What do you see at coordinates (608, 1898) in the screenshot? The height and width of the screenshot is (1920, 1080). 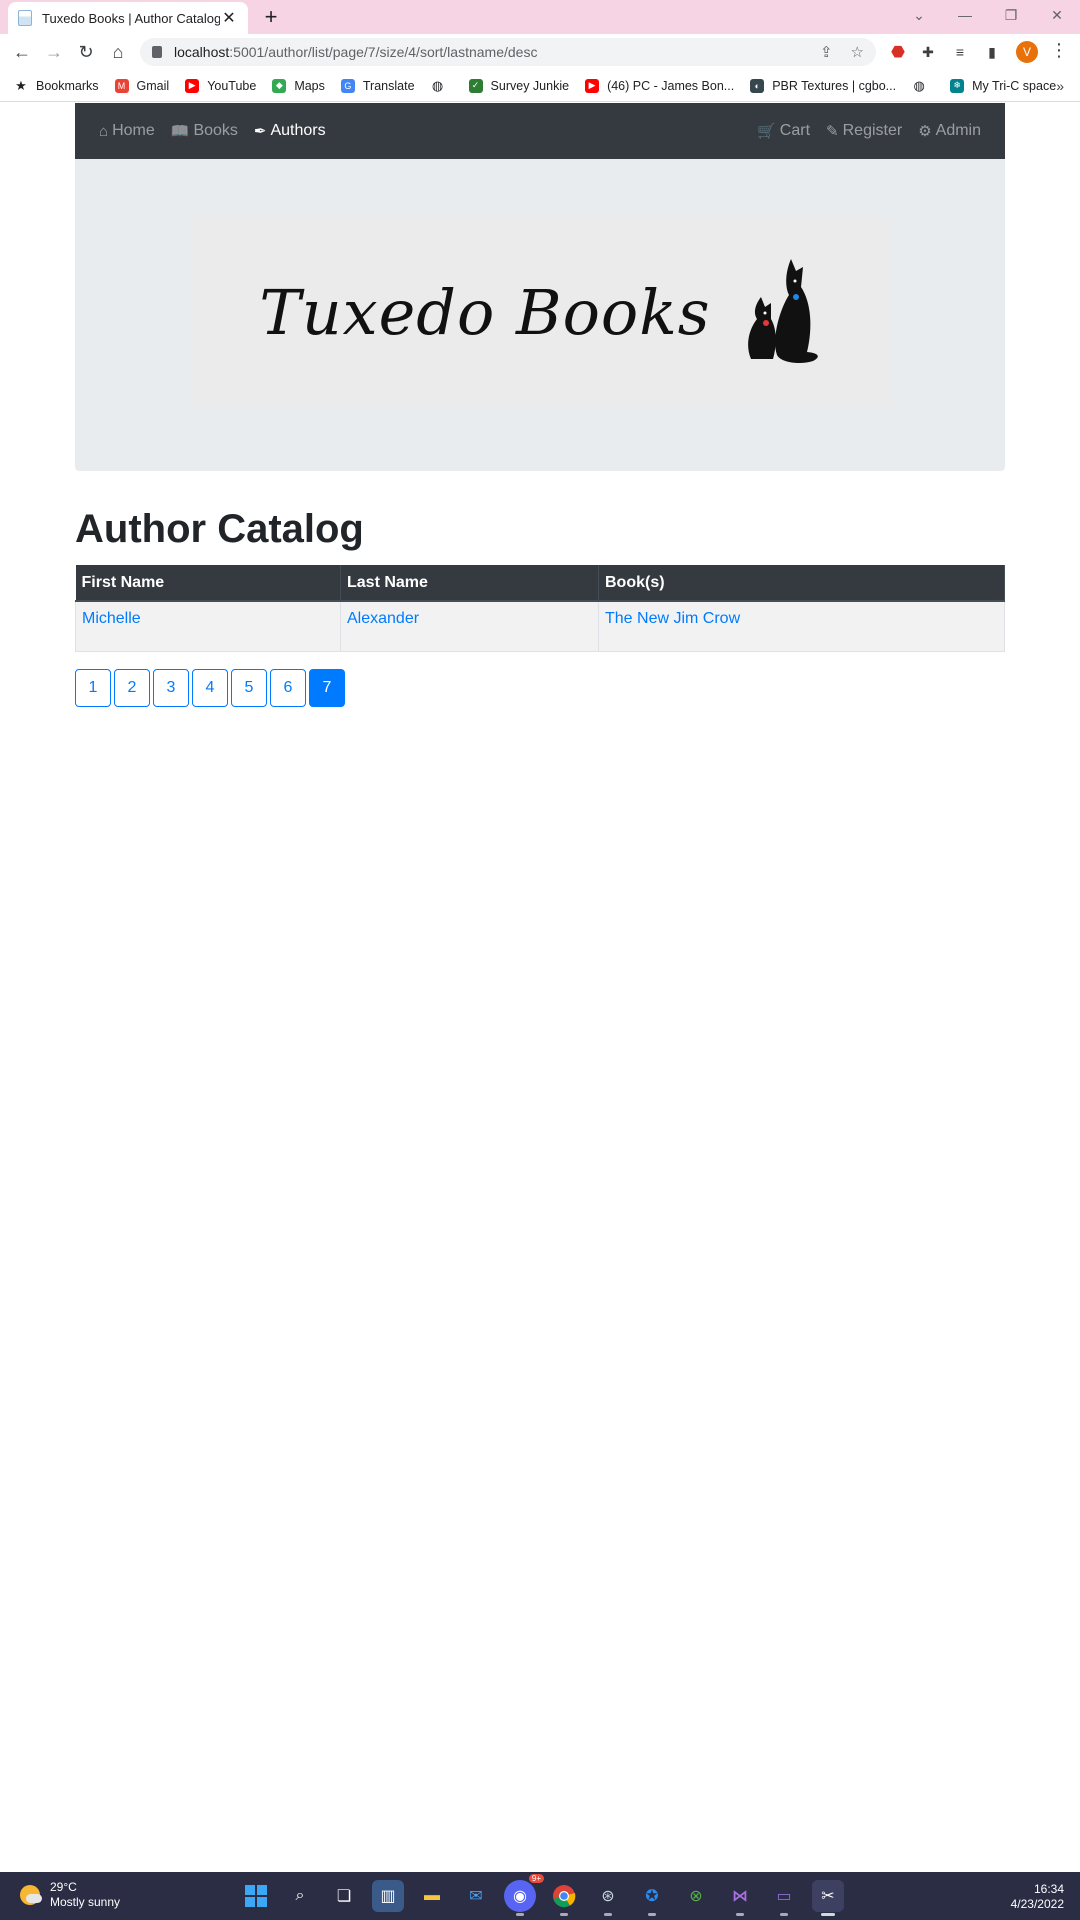 I see `steam-icon: ⊛` at bounding box center [608, 1898].